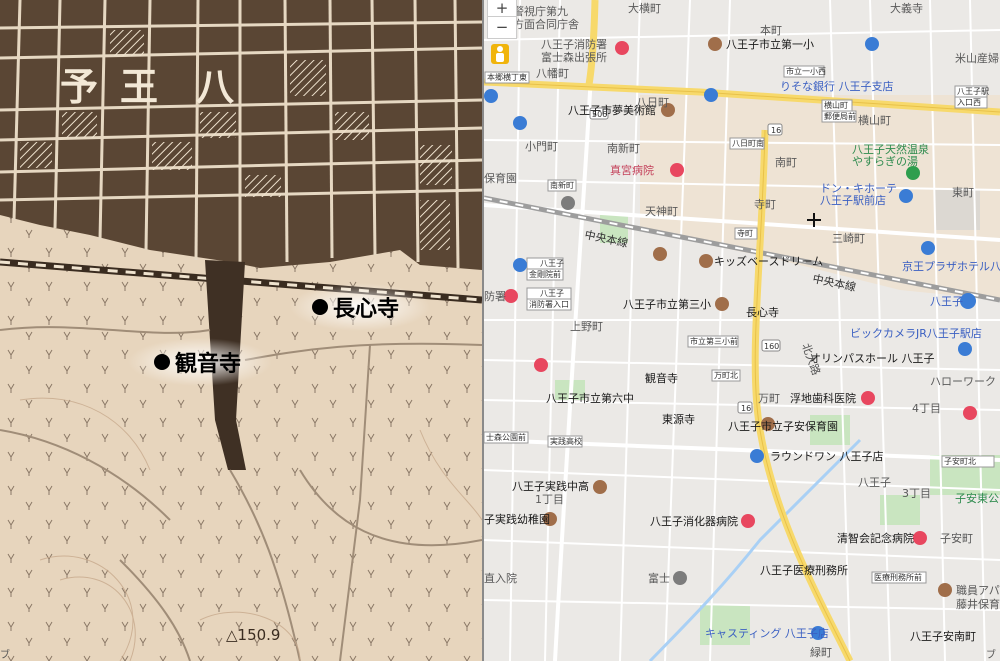  Describe the element at coordinates (898, 577) in the screenshot. I see `chip-iryo-mae: 医療刑務所前` at that location.